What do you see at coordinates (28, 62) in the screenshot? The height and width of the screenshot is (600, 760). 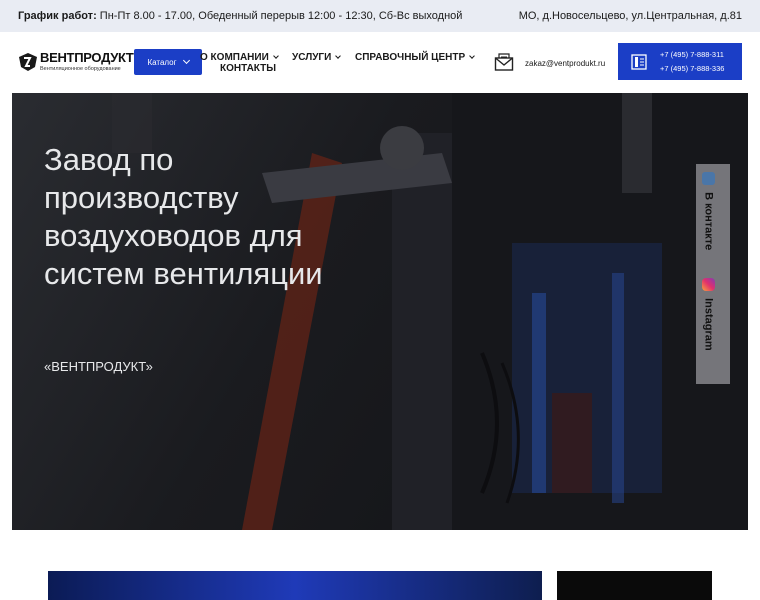 I see `logo-icon` at bounding box center [28, 62].